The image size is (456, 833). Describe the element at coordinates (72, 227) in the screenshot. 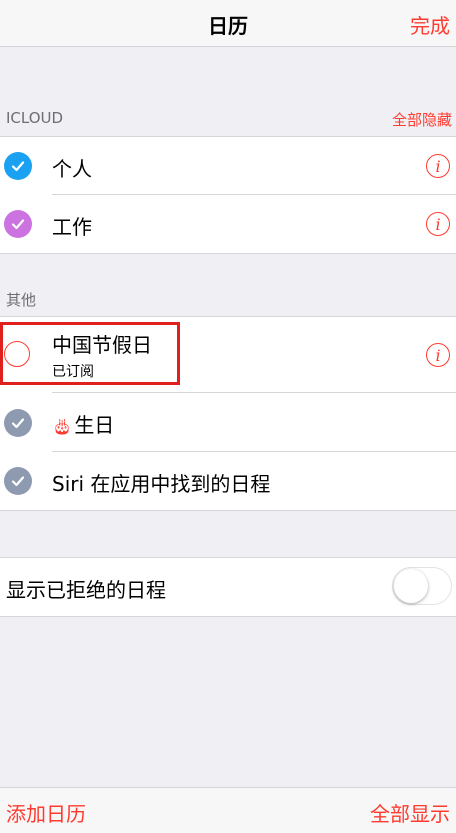

I see `calendar-label: 工作` at that location.